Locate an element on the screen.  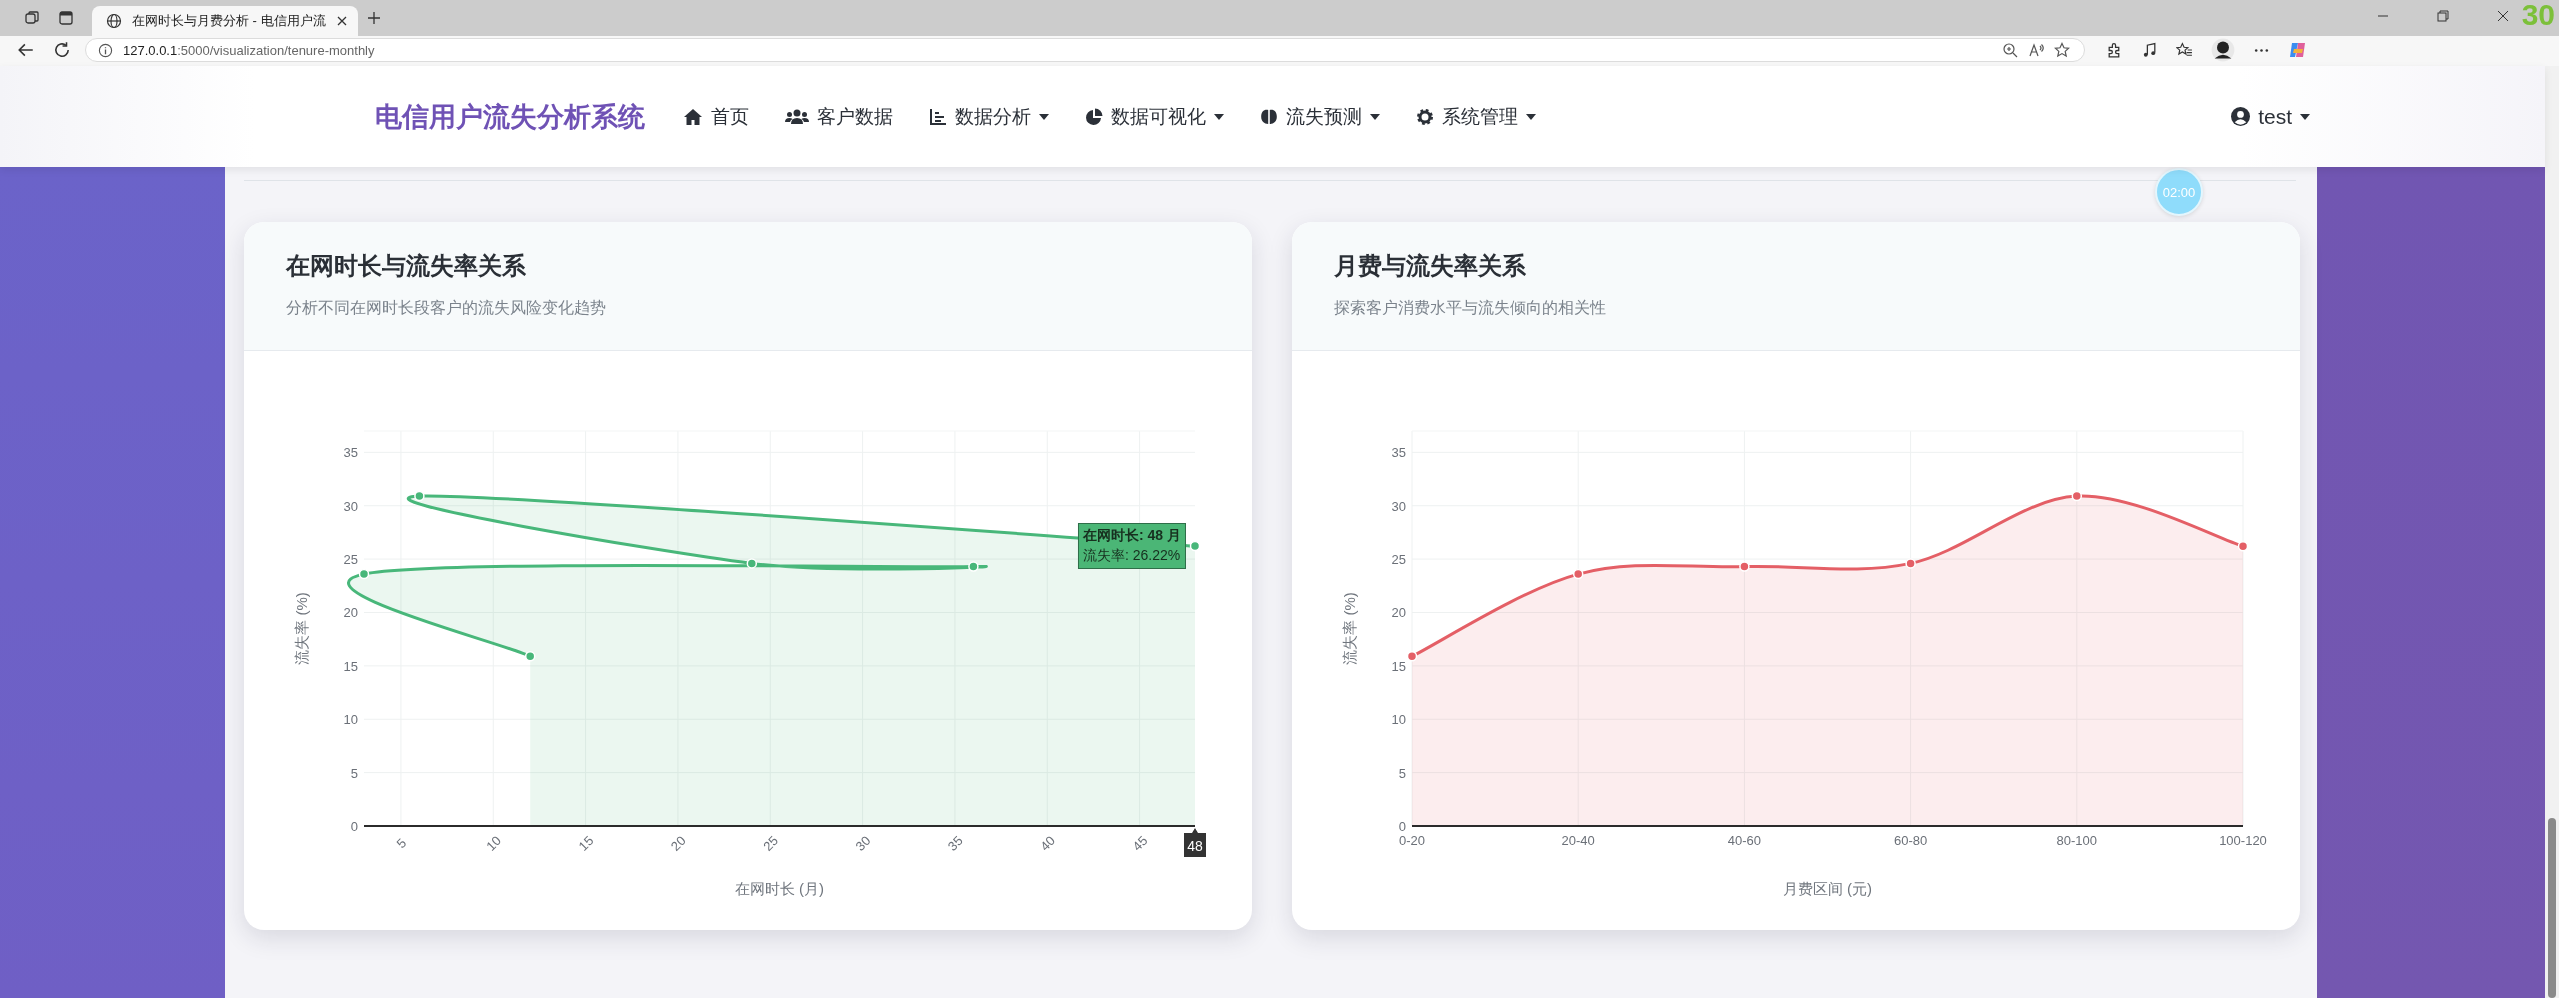
x-tick-label: 20-40 is located at coordinates (1578, 840).